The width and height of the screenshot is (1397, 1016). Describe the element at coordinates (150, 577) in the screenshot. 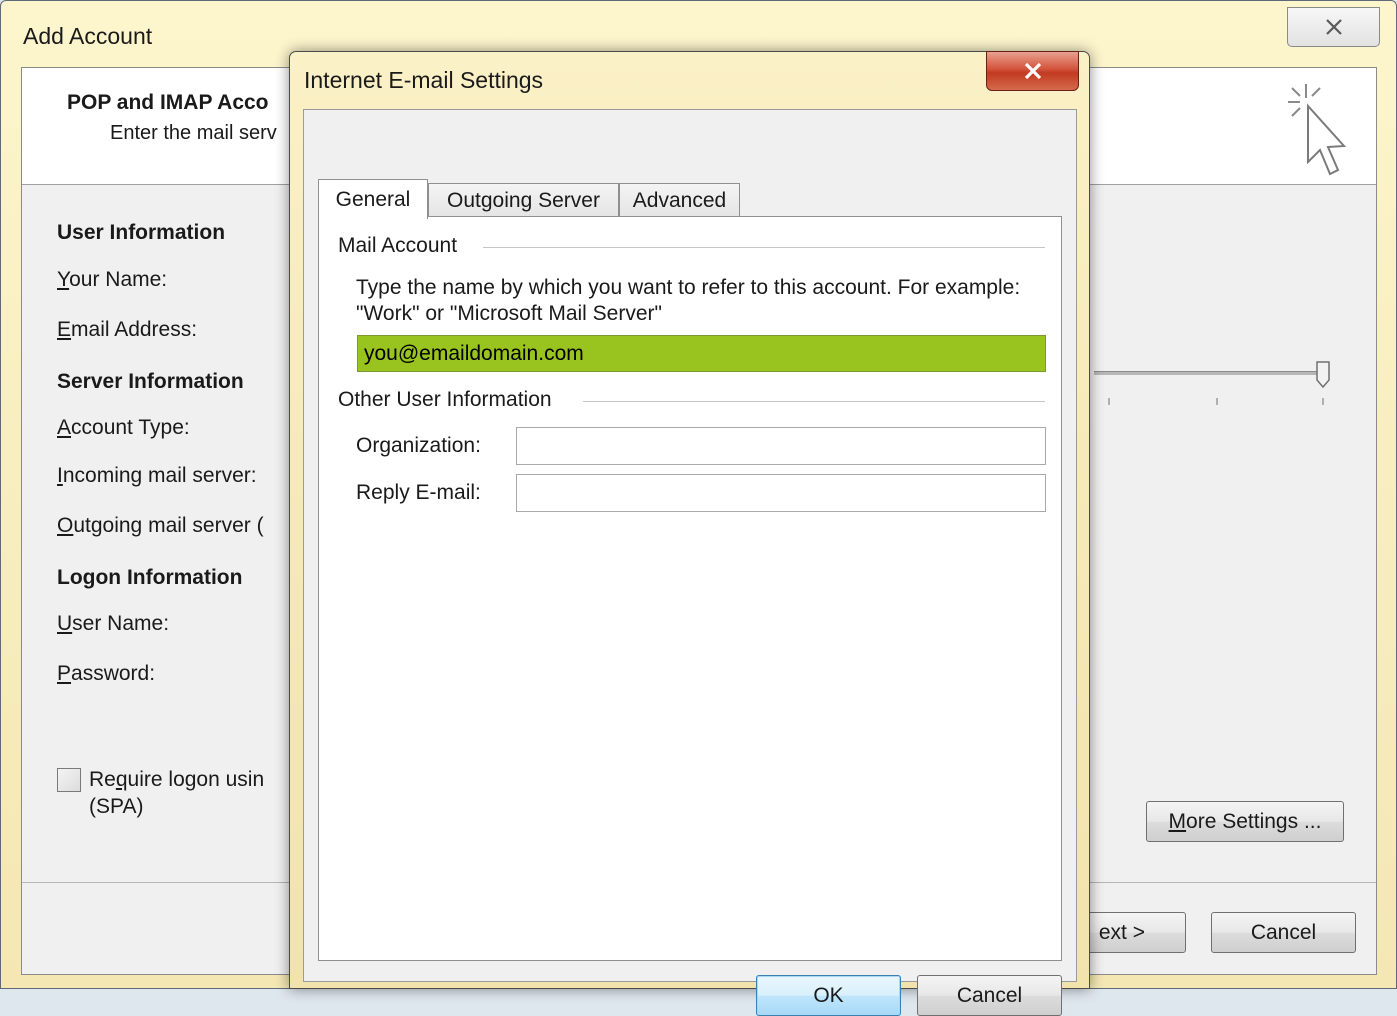

I see `logon-information-heading: Logon Information` at that location.